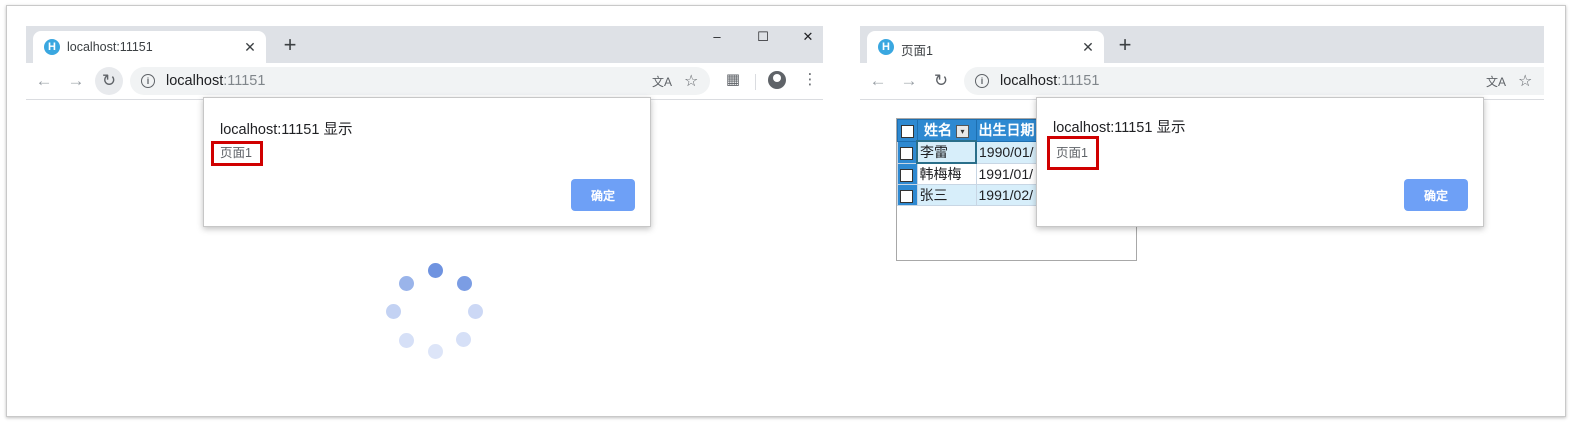 The height and width of the screenshot is (424, 1577). I want to click on loading-spinner-icon, so click(435, 312).